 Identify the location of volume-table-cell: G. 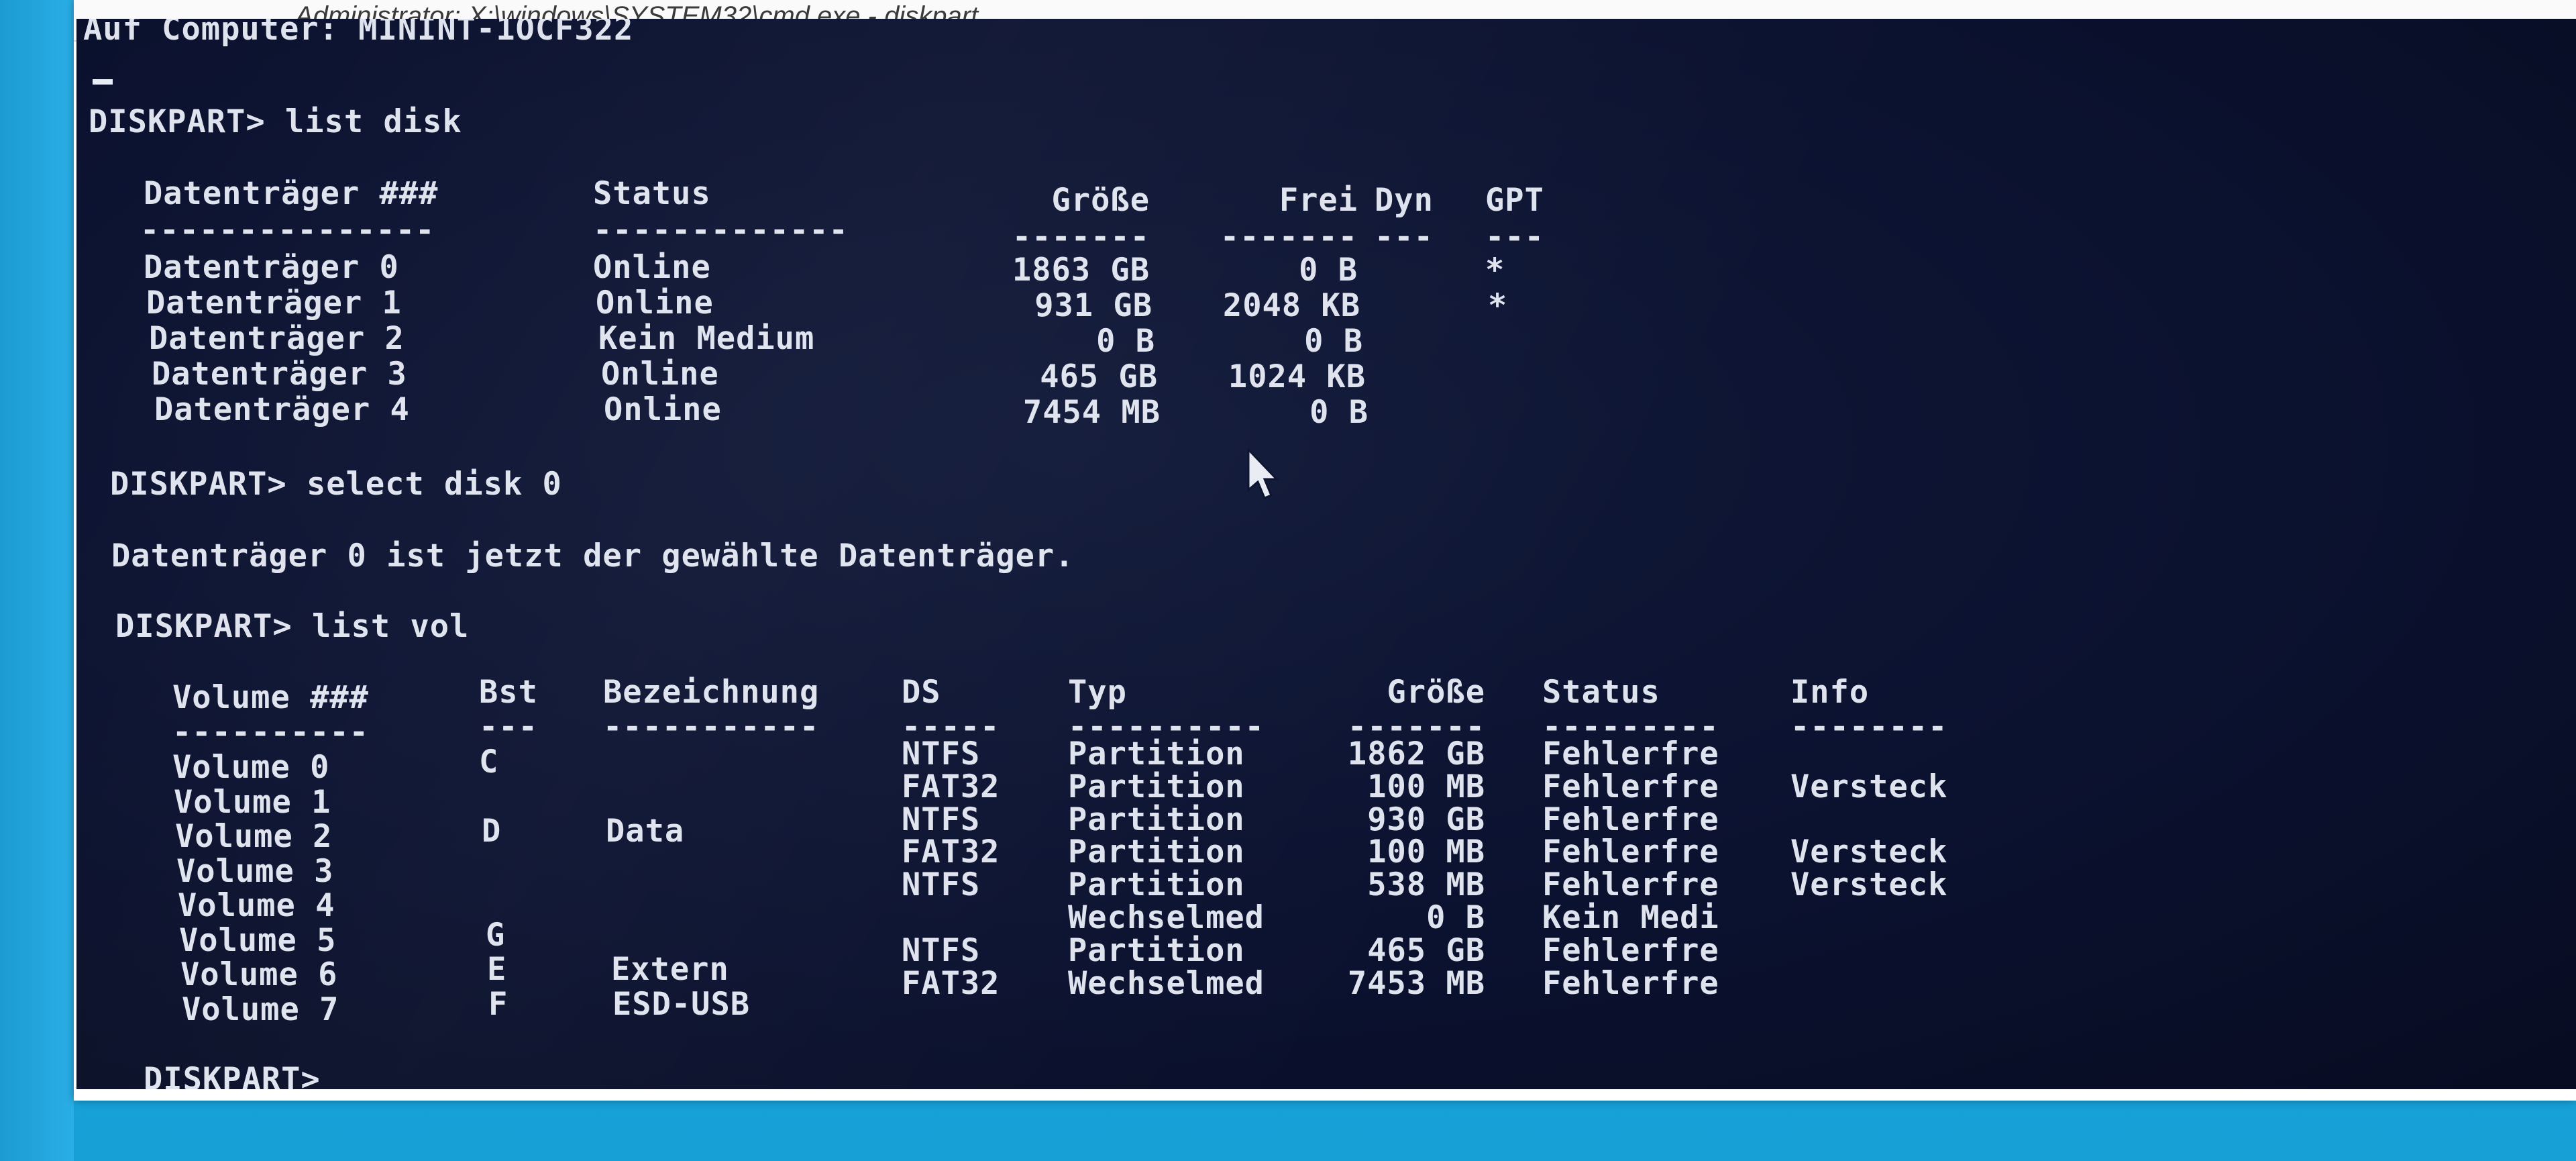
(496, 935).